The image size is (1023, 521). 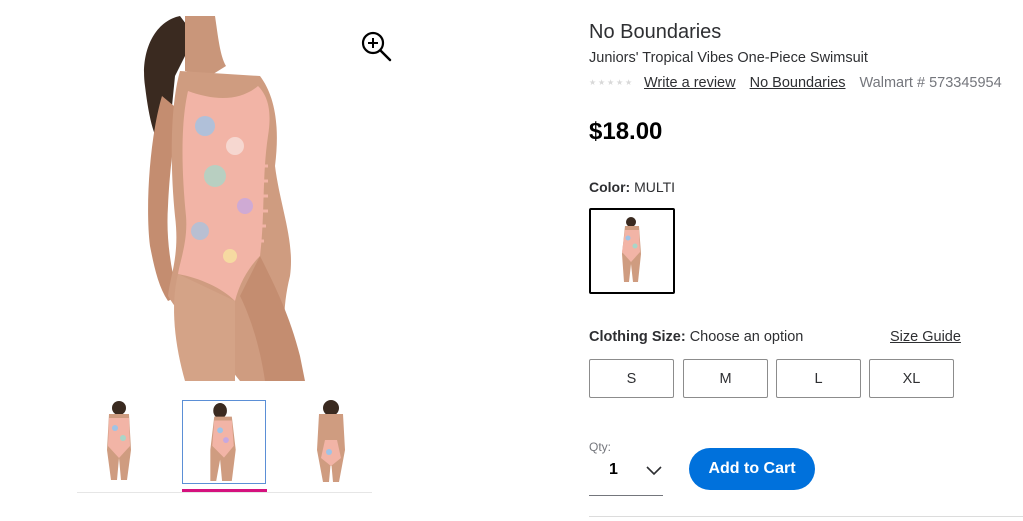 What do you see at coordinates (925, 337) in the screenshot?
I see `size-guide-link: Size Guide` at bounding box center [925, 337].